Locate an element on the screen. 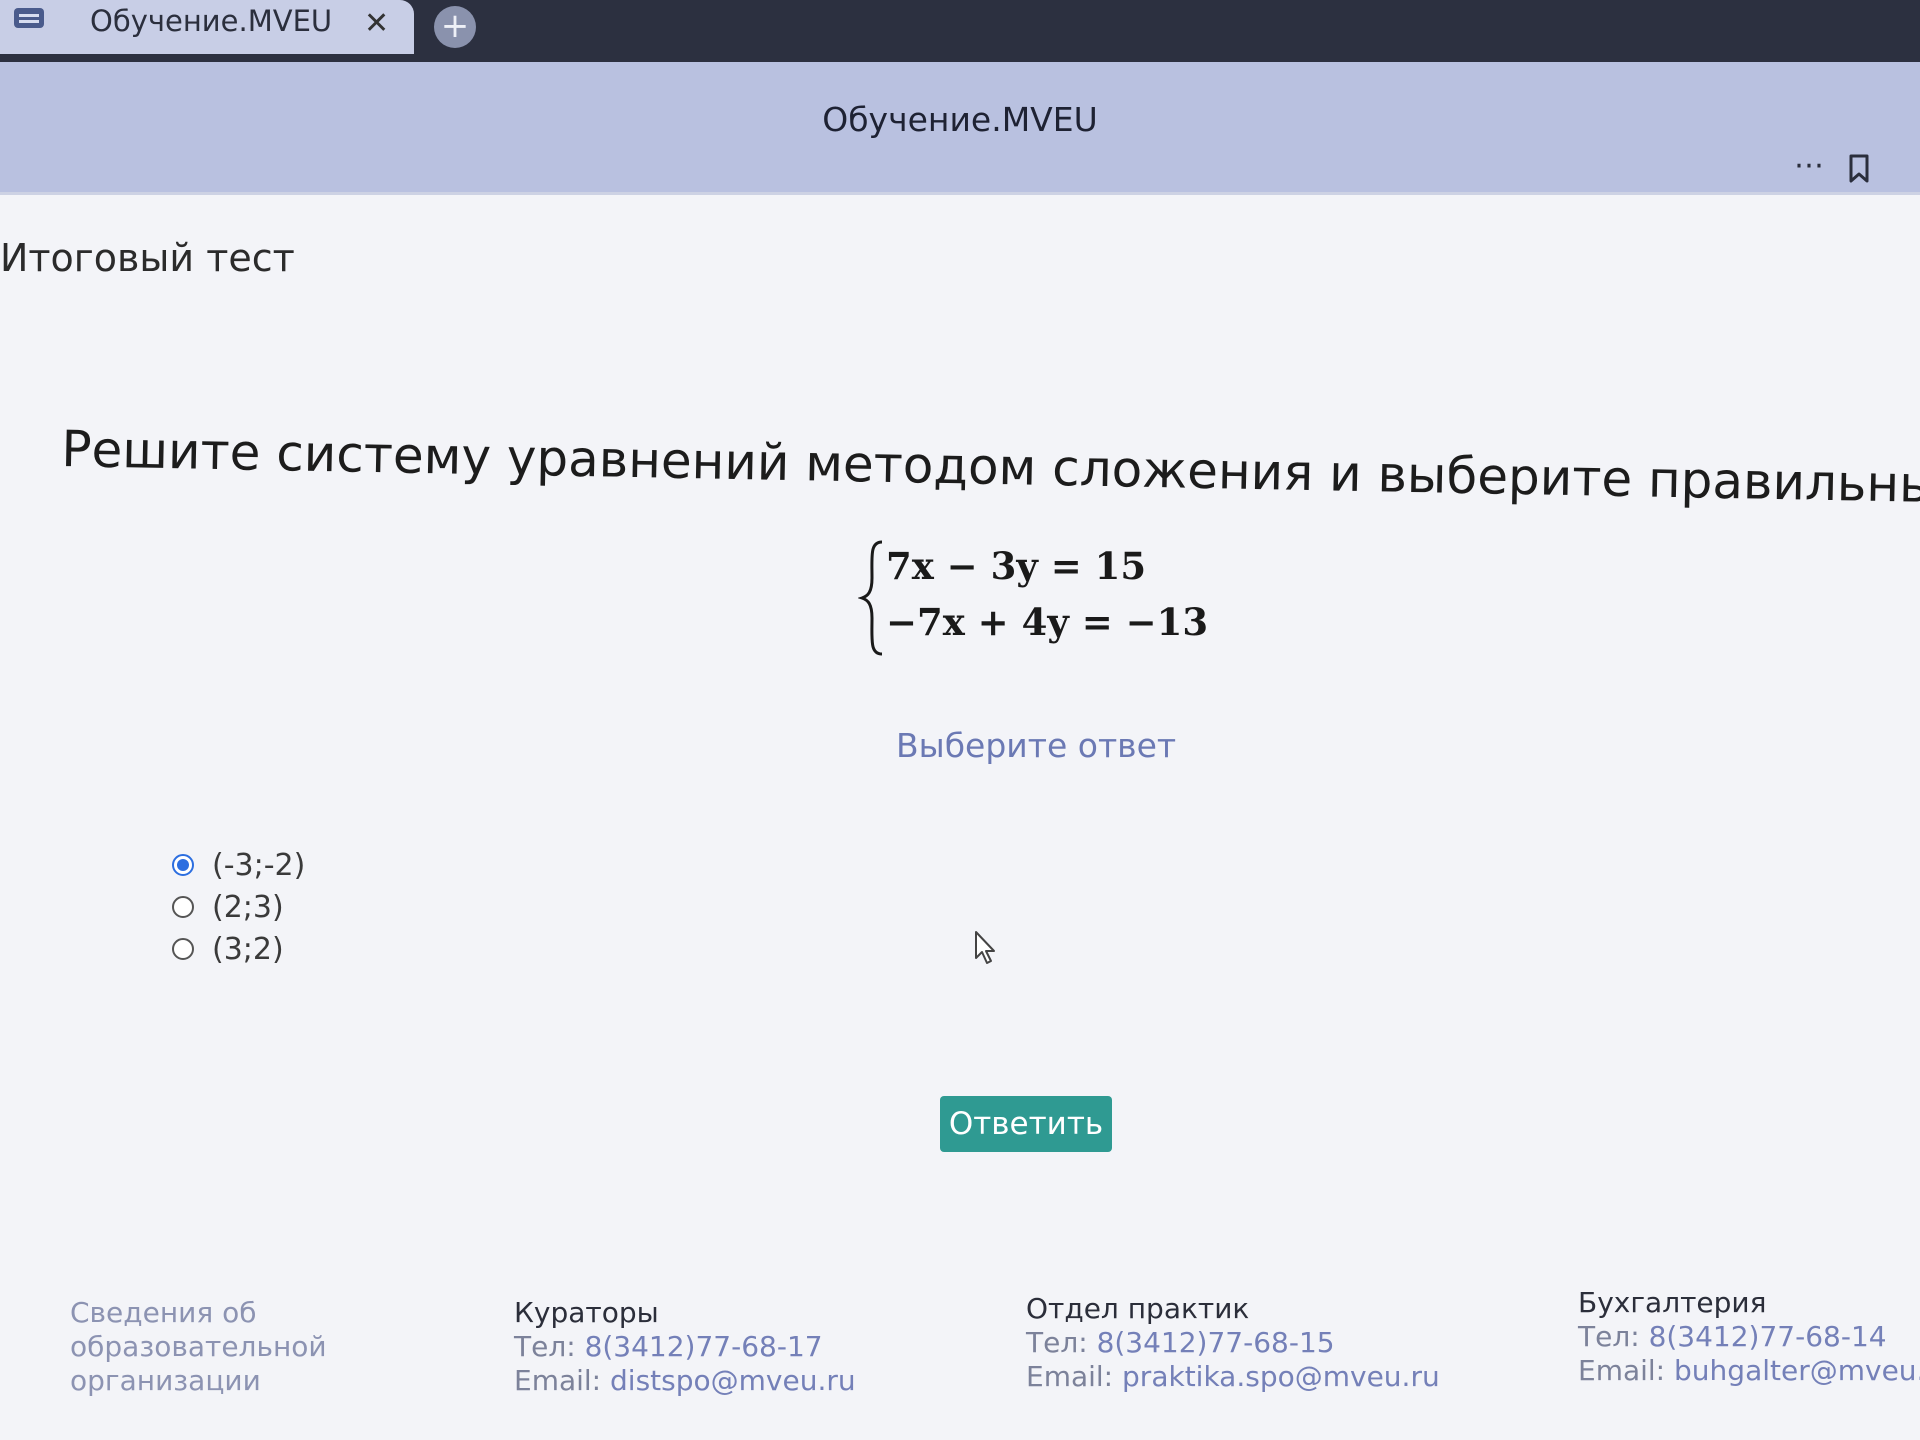 This screenshot has width=1920, height=1440. phone-link: 8(3412)77-68-17 is located at coordinates (704, 1346).